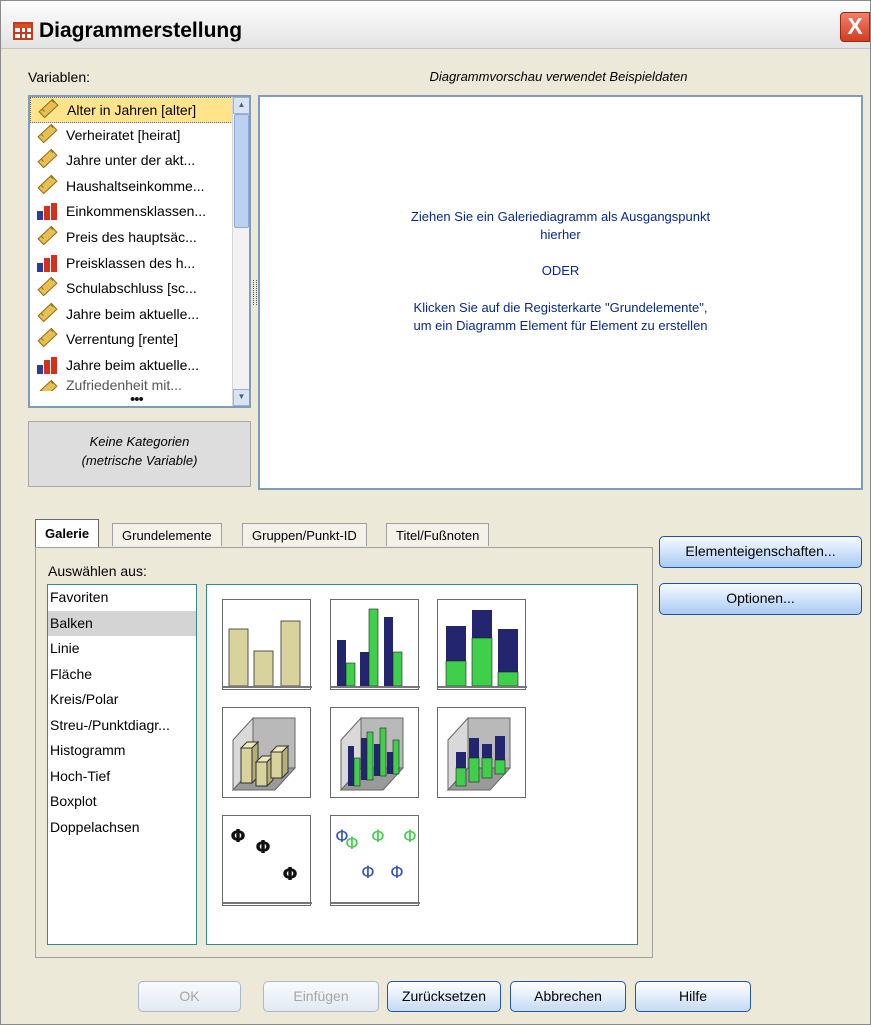 The image size is (871, 1025). I want to click on variable-list-item: Alter in Jahren [alter], so click(139, 110).